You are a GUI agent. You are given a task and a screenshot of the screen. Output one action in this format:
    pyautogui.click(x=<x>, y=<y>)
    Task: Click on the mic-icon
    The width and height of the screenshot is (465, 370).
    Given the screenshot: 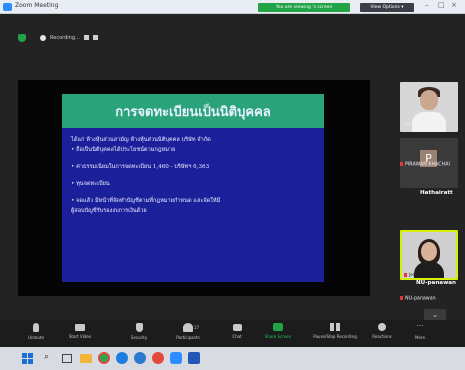 What is the action you would take?
    pyautogui.click(x=36, y=327)
    